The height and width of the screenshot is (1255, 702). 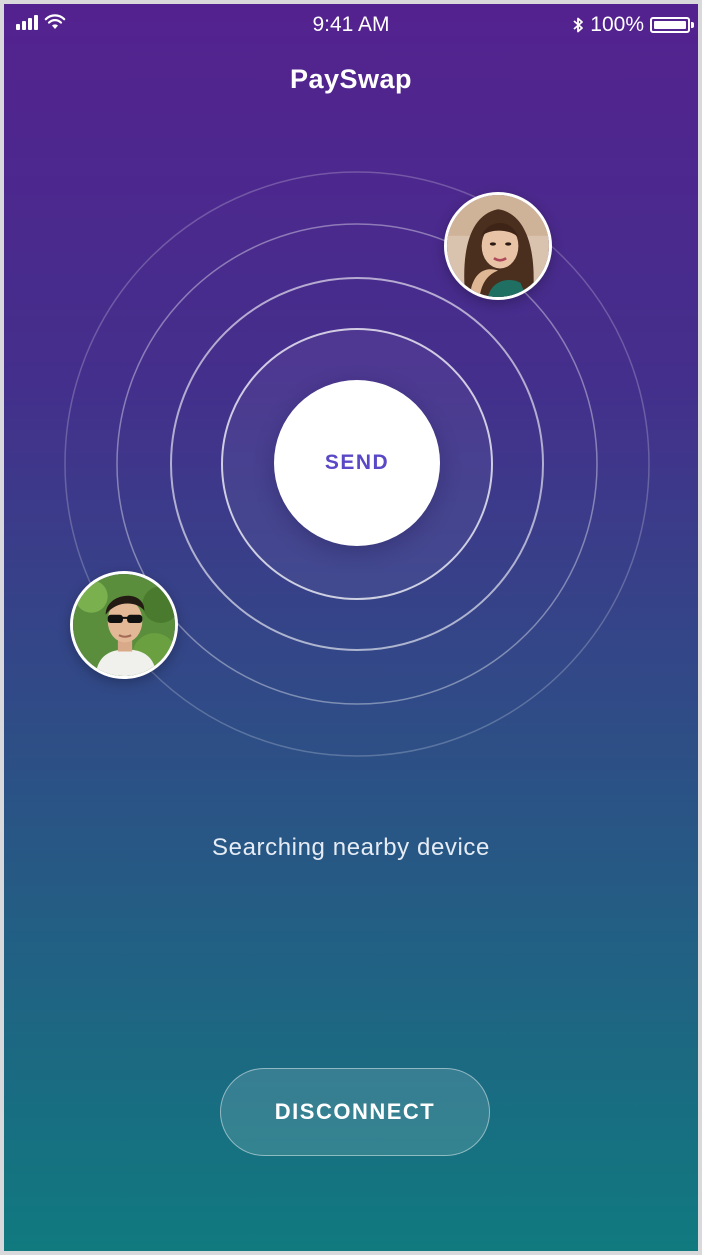 I want to click on woman-avatar, so click(x=498, y=246).